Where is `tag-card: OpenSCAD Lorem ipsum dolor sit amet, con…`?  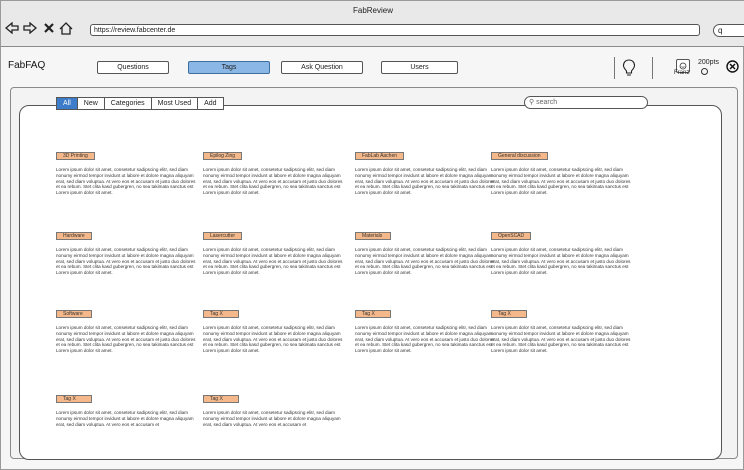 tag-card: OpenSCAD Lorem ipsum dolor sit amet, con… is located at coordinates (566, 250).